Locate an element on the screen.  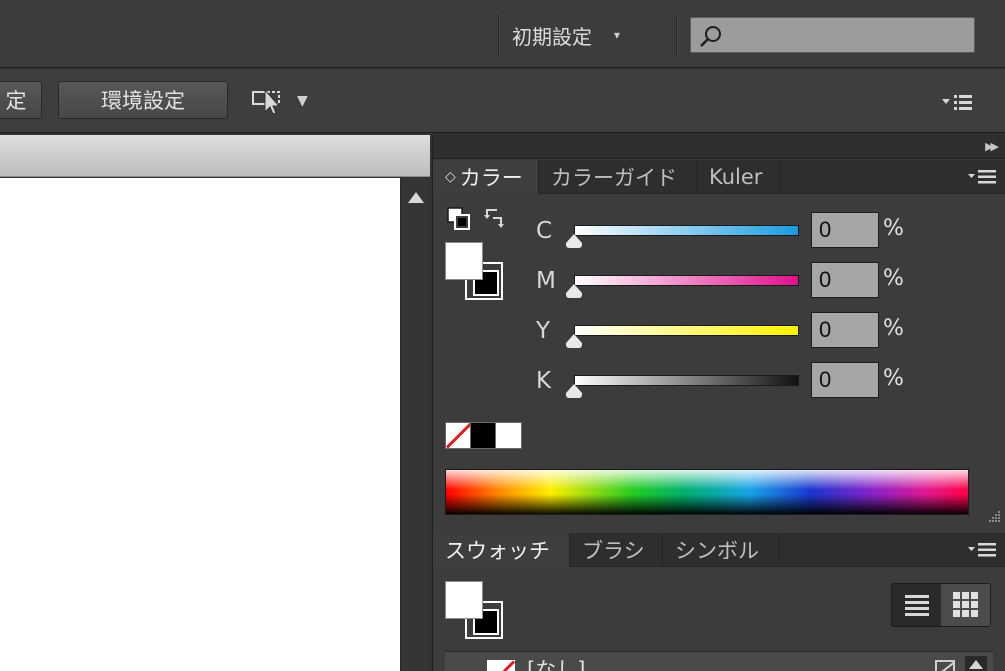
document-setup-button: 定 is located at coordinates (21, 100).